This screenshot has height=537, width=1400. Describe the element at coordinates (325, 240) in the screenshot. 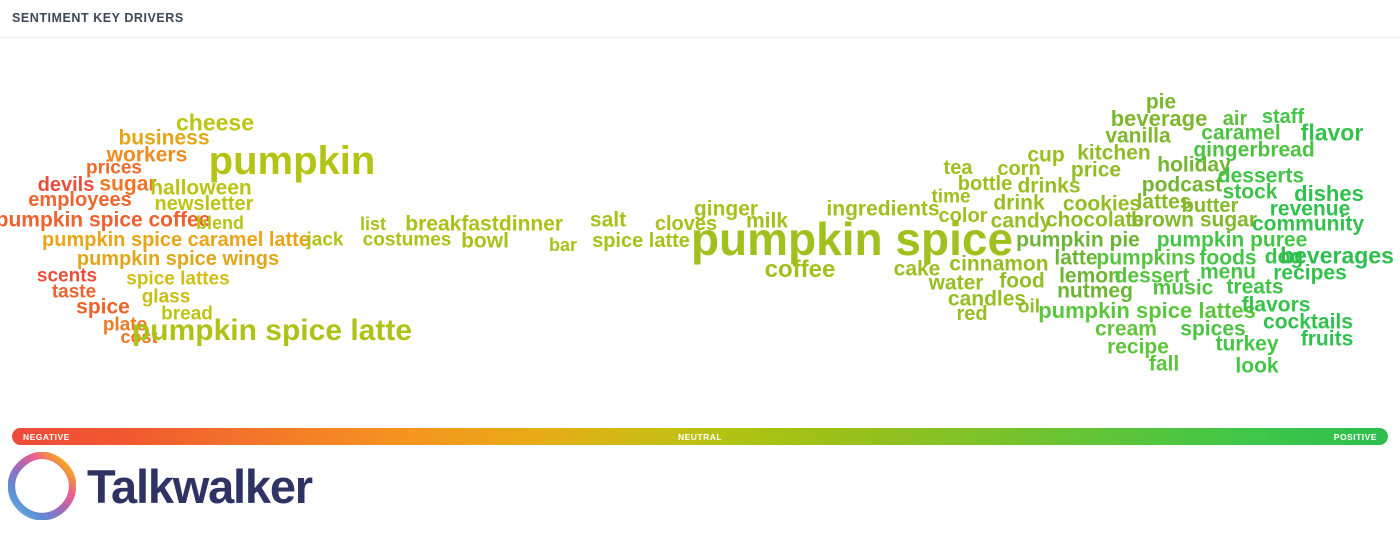

I see `word-cloud-term: jack` at that location.